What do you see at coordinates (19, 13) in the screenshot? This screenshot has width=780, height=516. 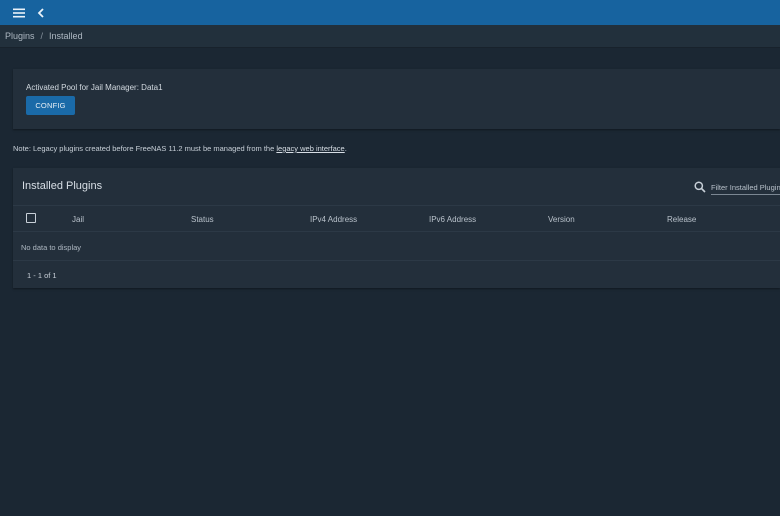 I see `menu-icon` at bounding box center [19, 13].